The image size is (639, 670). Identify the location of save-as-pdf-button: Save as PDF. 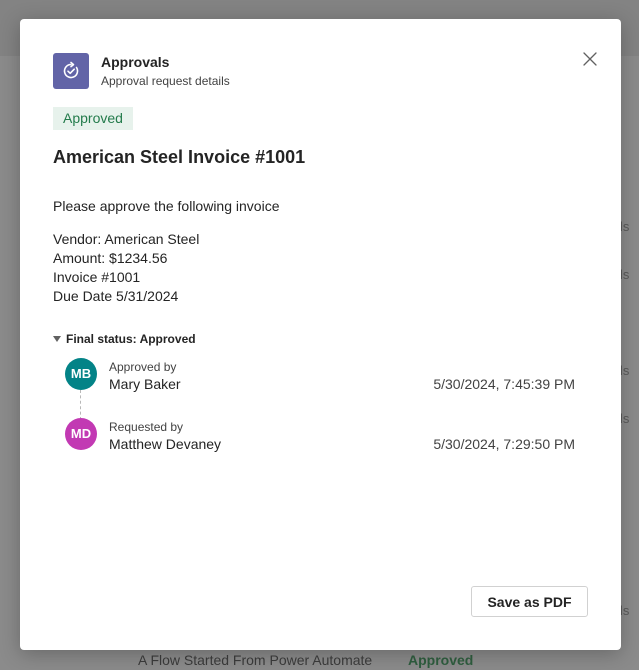
(529, 601).